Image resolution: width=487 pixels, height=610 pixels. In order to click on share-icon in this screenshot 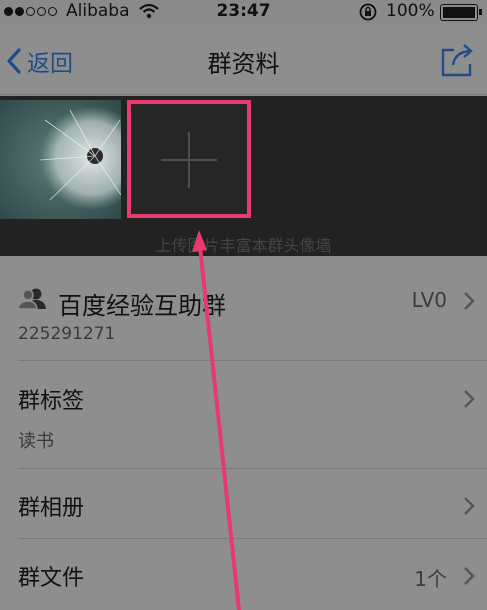, I will do `click(457, 60)`.